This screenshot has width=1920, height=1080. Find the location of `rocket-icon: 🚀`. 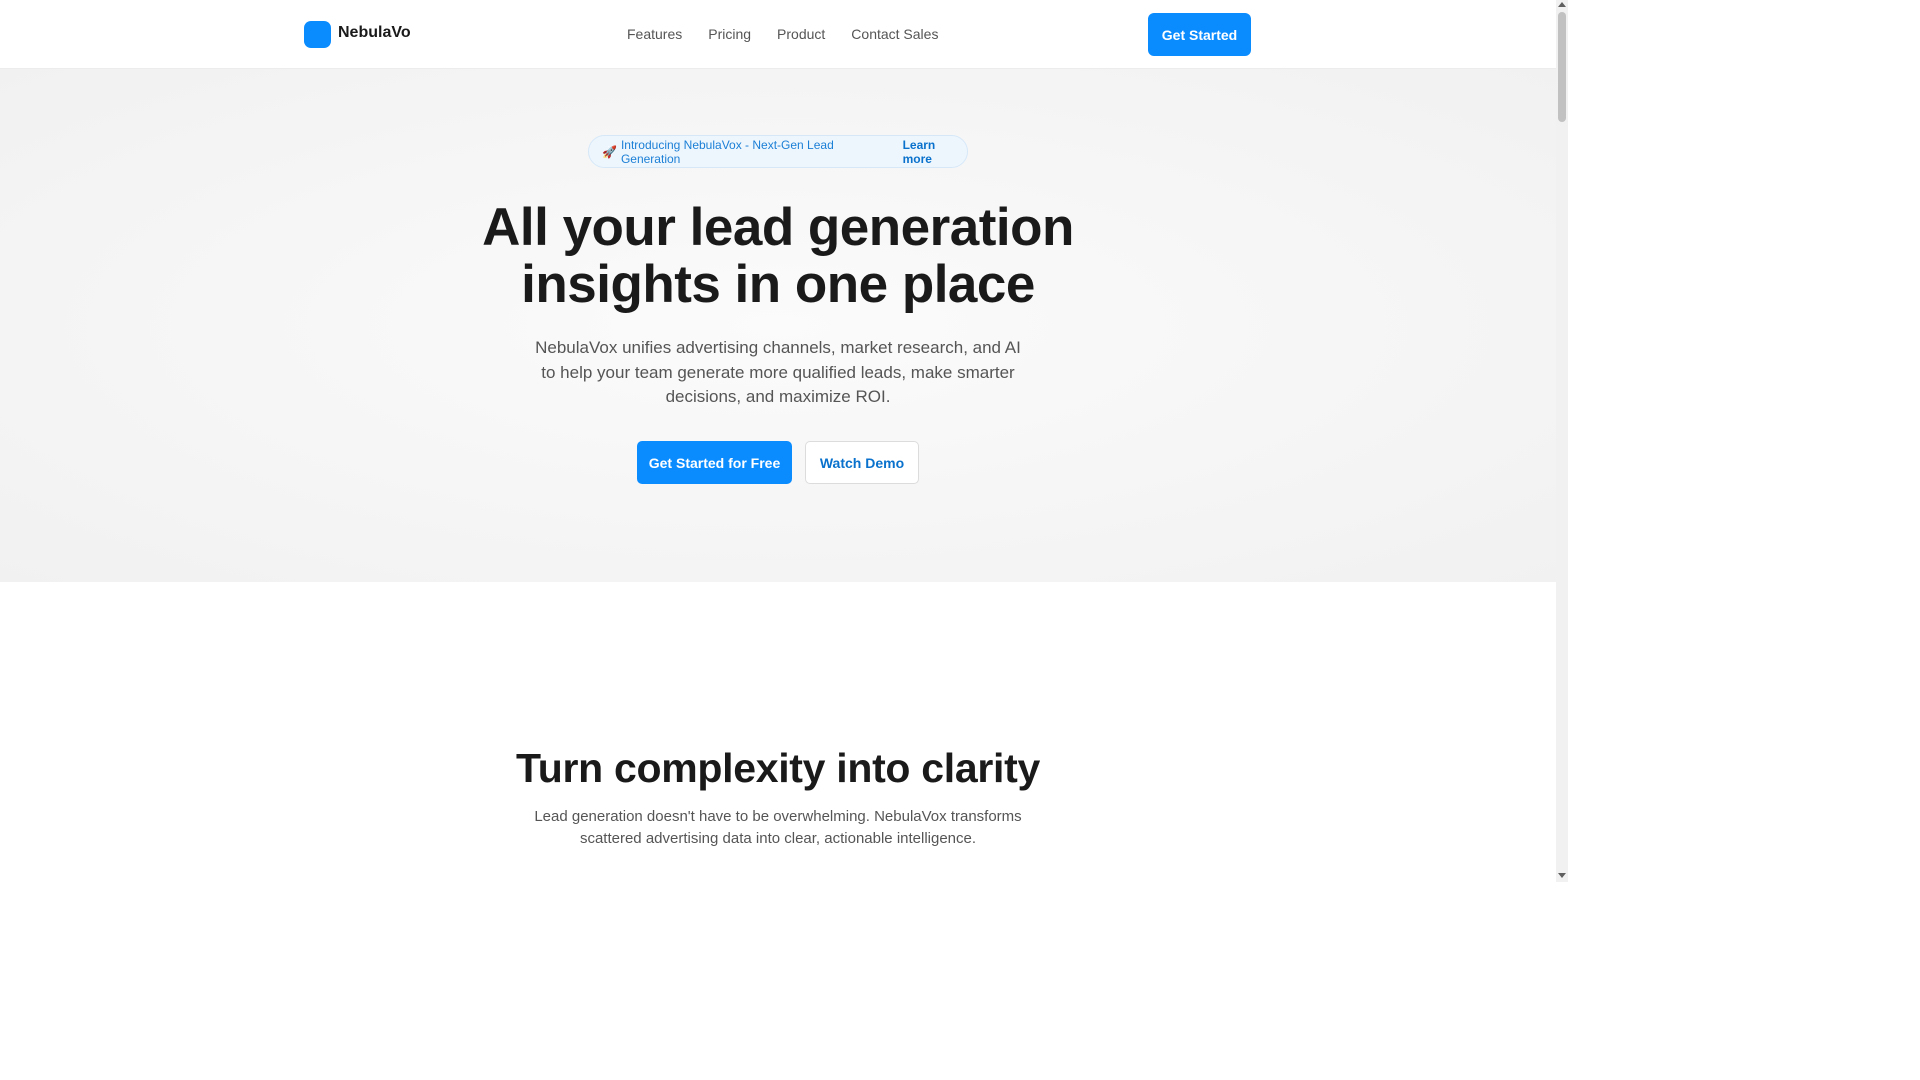

rocket-icon: 🚀 is located at coordinates (609, 151).